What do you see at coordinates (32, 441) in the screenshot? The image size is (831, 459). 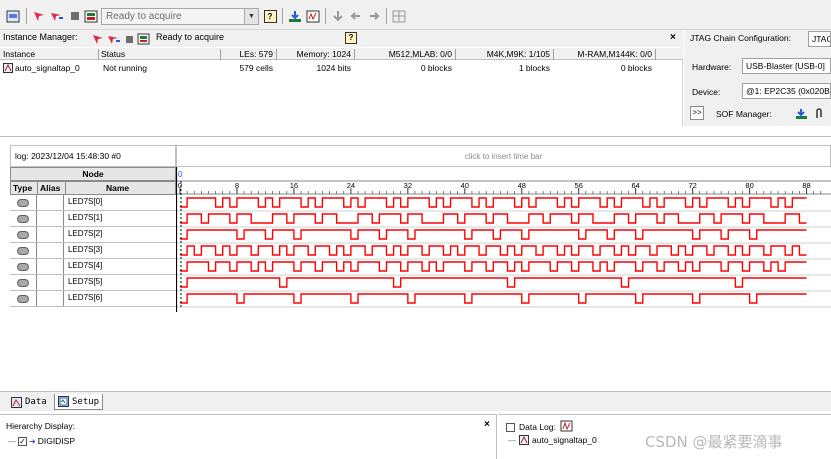 I see `entity-icon: ➜` at bounding box center [32, 441].